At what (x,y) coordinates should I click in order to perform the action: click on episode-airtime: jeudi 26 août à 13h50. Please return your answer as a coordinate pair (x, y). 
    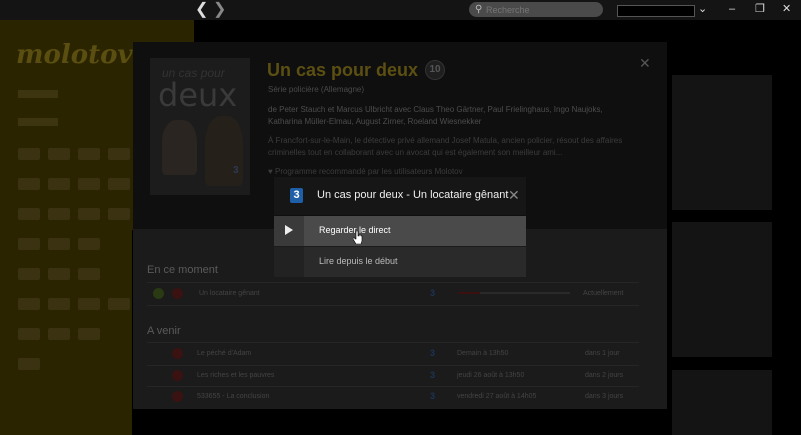
    Looking at the image, I should click on (491, 375).